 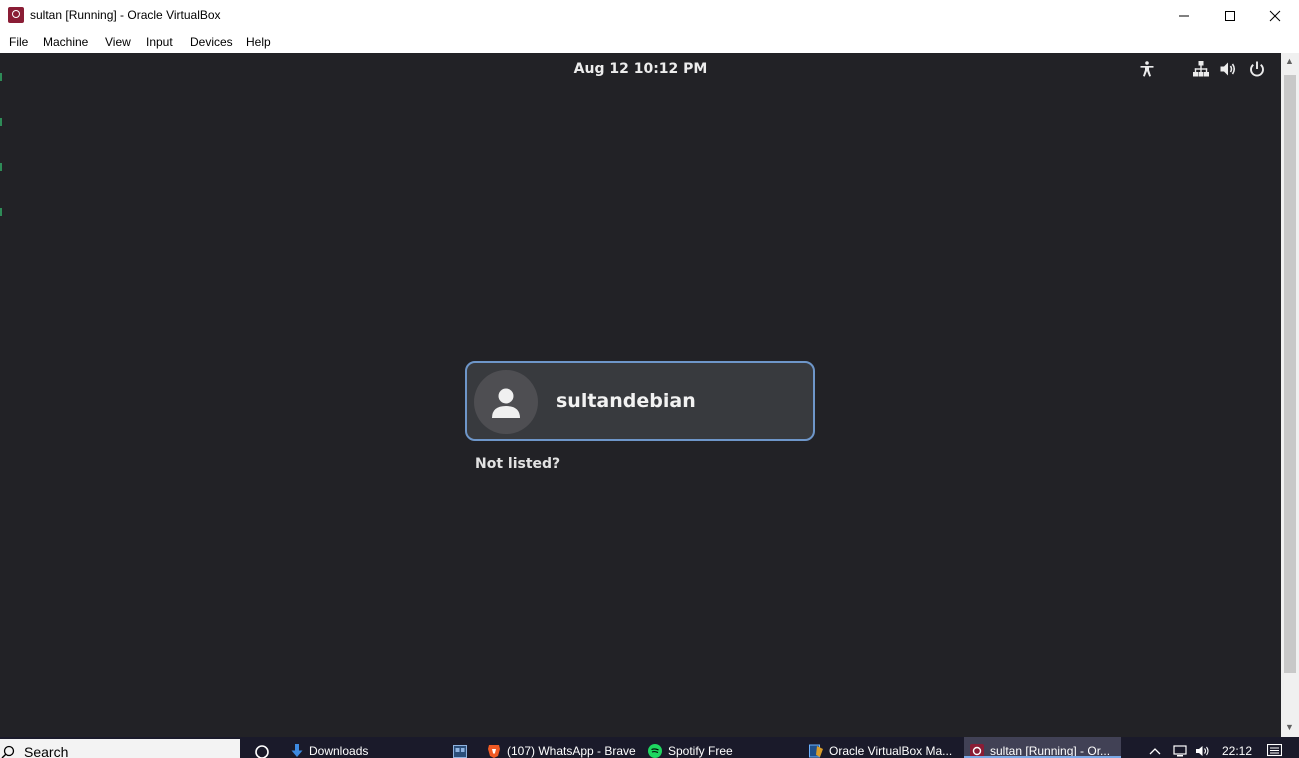 What do you see at coordinates (626, 401) in the screenshot?
I see `username-label: sultandebian` at bounding box center [626, 401].